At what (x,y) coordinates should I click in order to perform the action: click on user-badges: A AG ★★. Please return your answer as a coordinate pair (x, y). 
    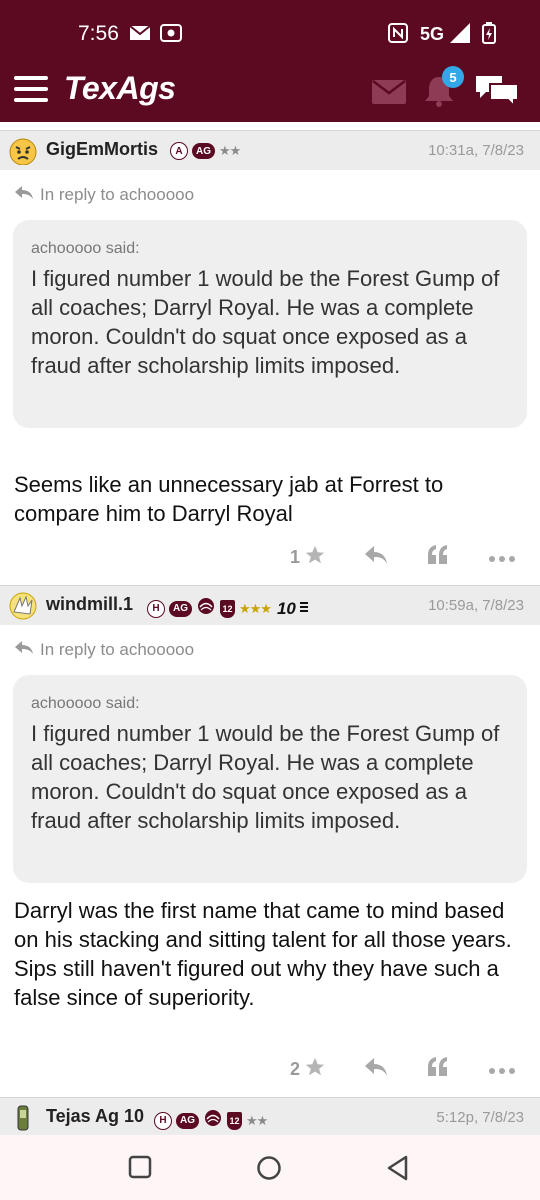
    Looking at the image, I should click on (205, 151).